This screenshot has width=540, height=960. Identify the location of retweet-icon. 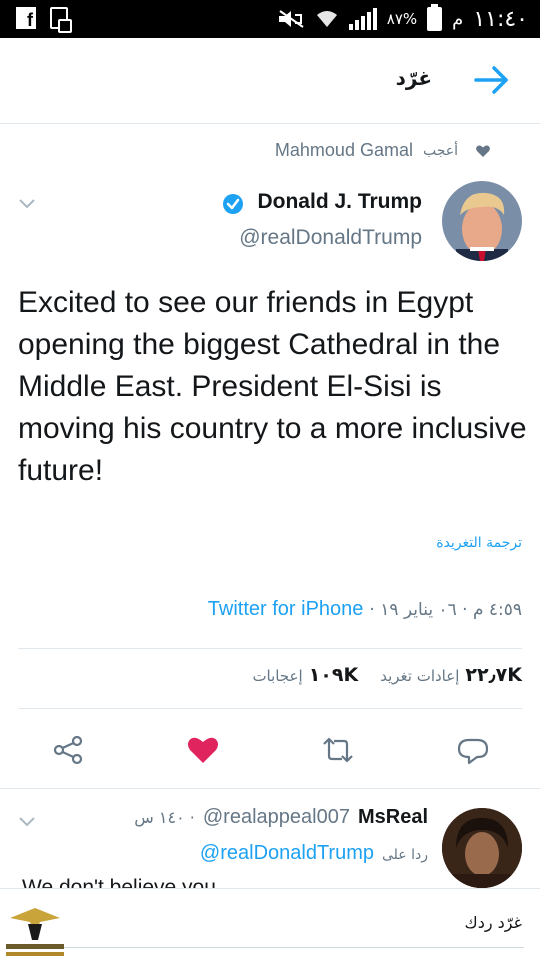
(338, 750).